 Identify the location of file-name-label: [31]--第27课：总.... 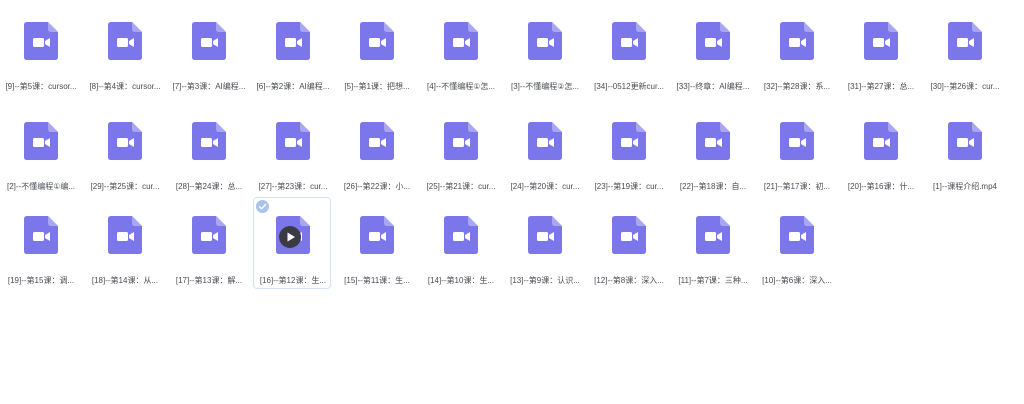
(881, 86).